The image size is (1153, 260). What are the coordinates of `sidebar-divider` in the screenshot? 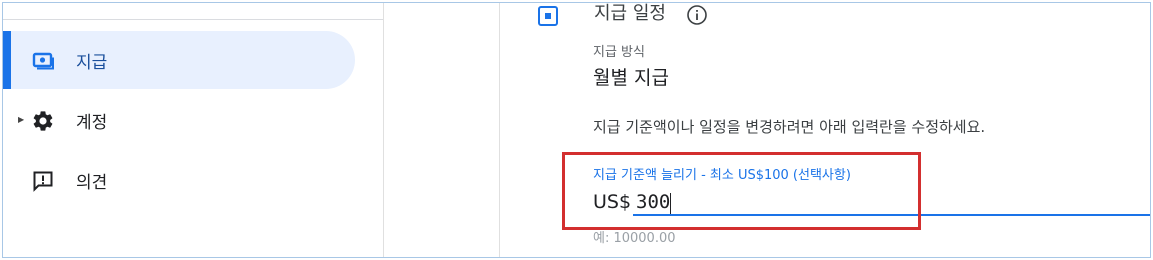 It's located at (383, 130).